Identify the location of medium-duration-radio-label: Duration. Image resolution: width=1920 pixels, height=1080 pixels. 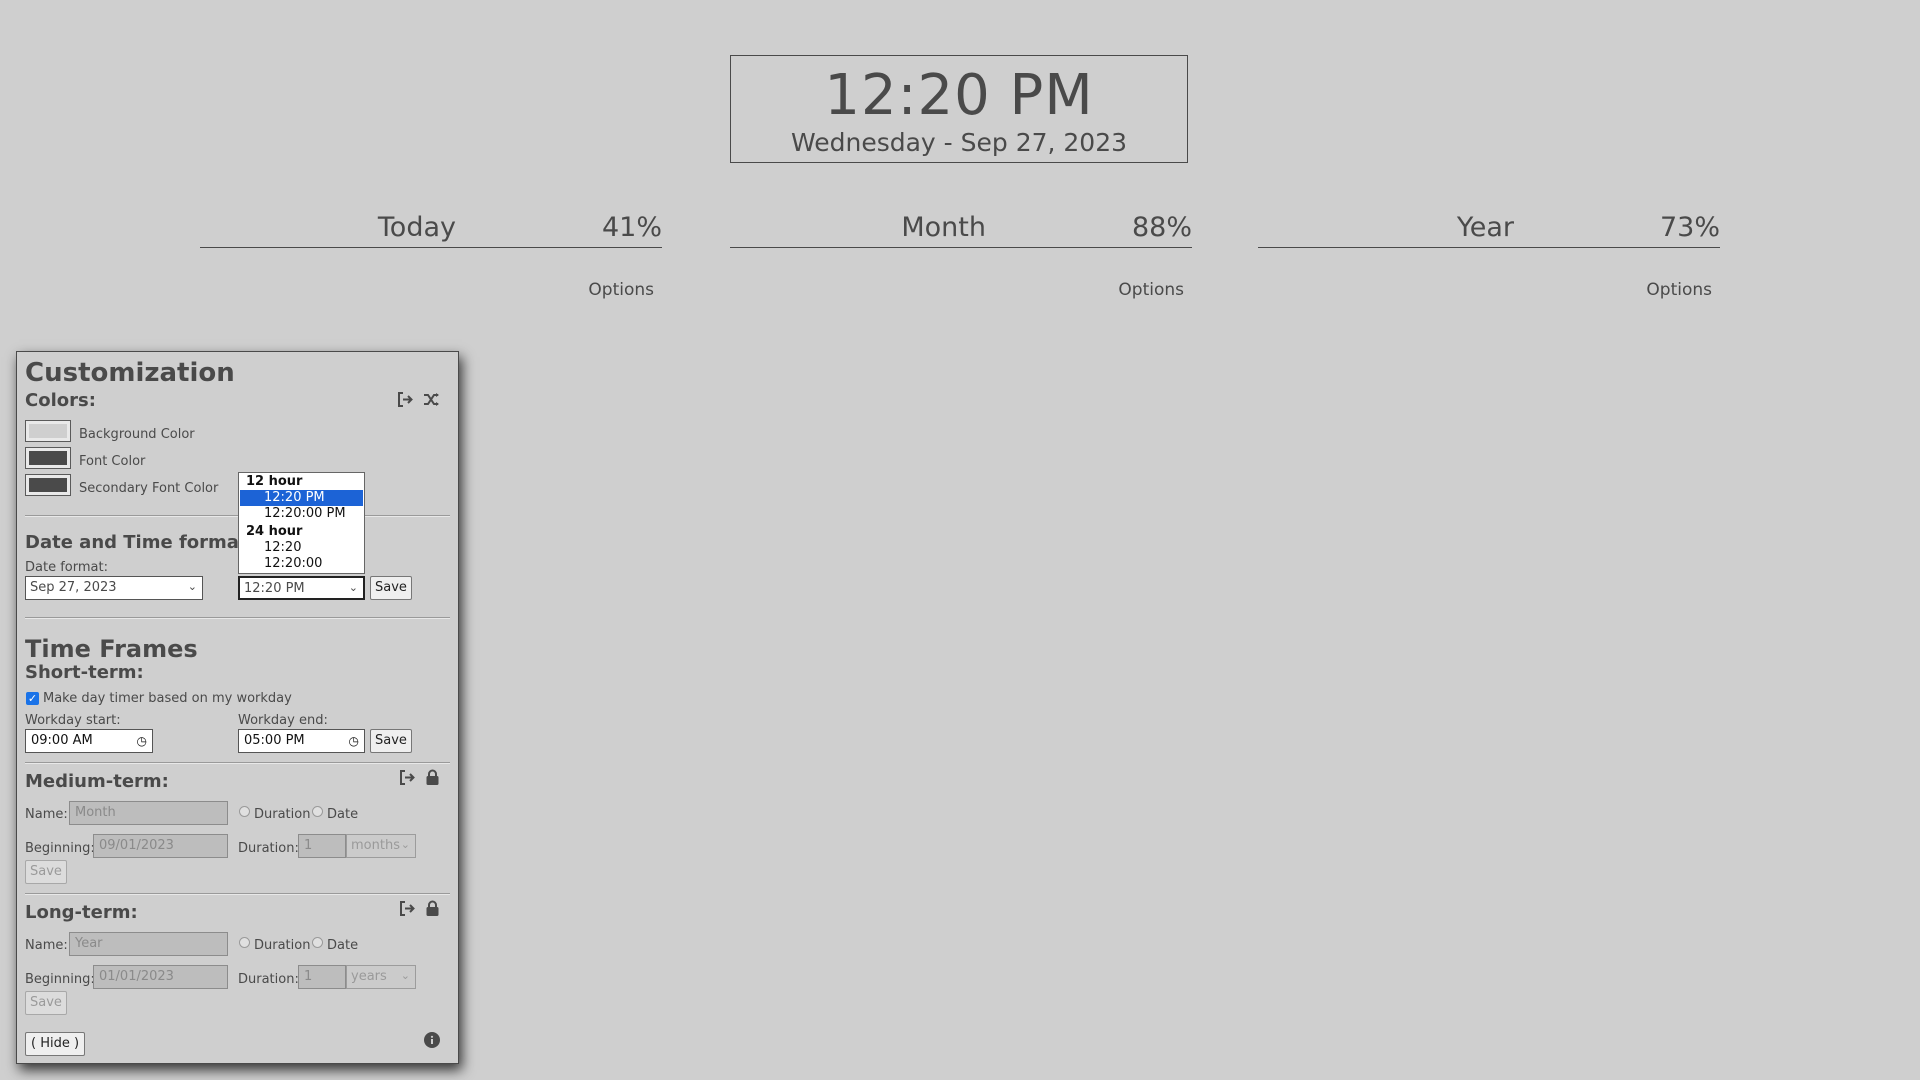
(282, 814).